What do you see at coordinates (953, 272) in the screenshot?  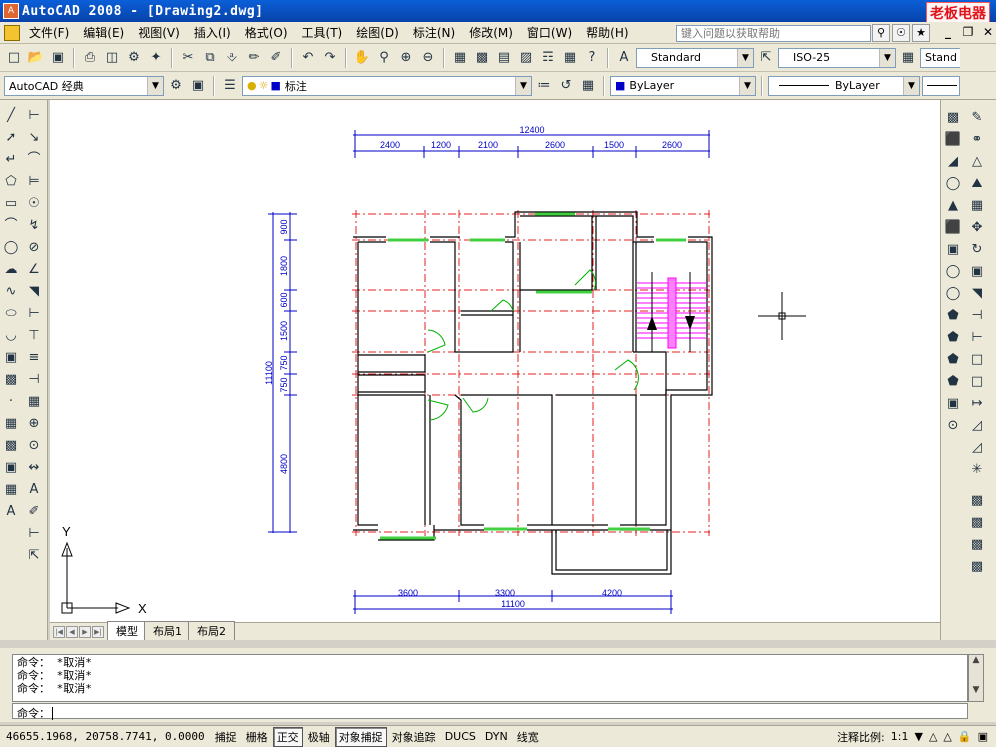 I see `sphere-icon: ◯` at bounding box center [953, 272].